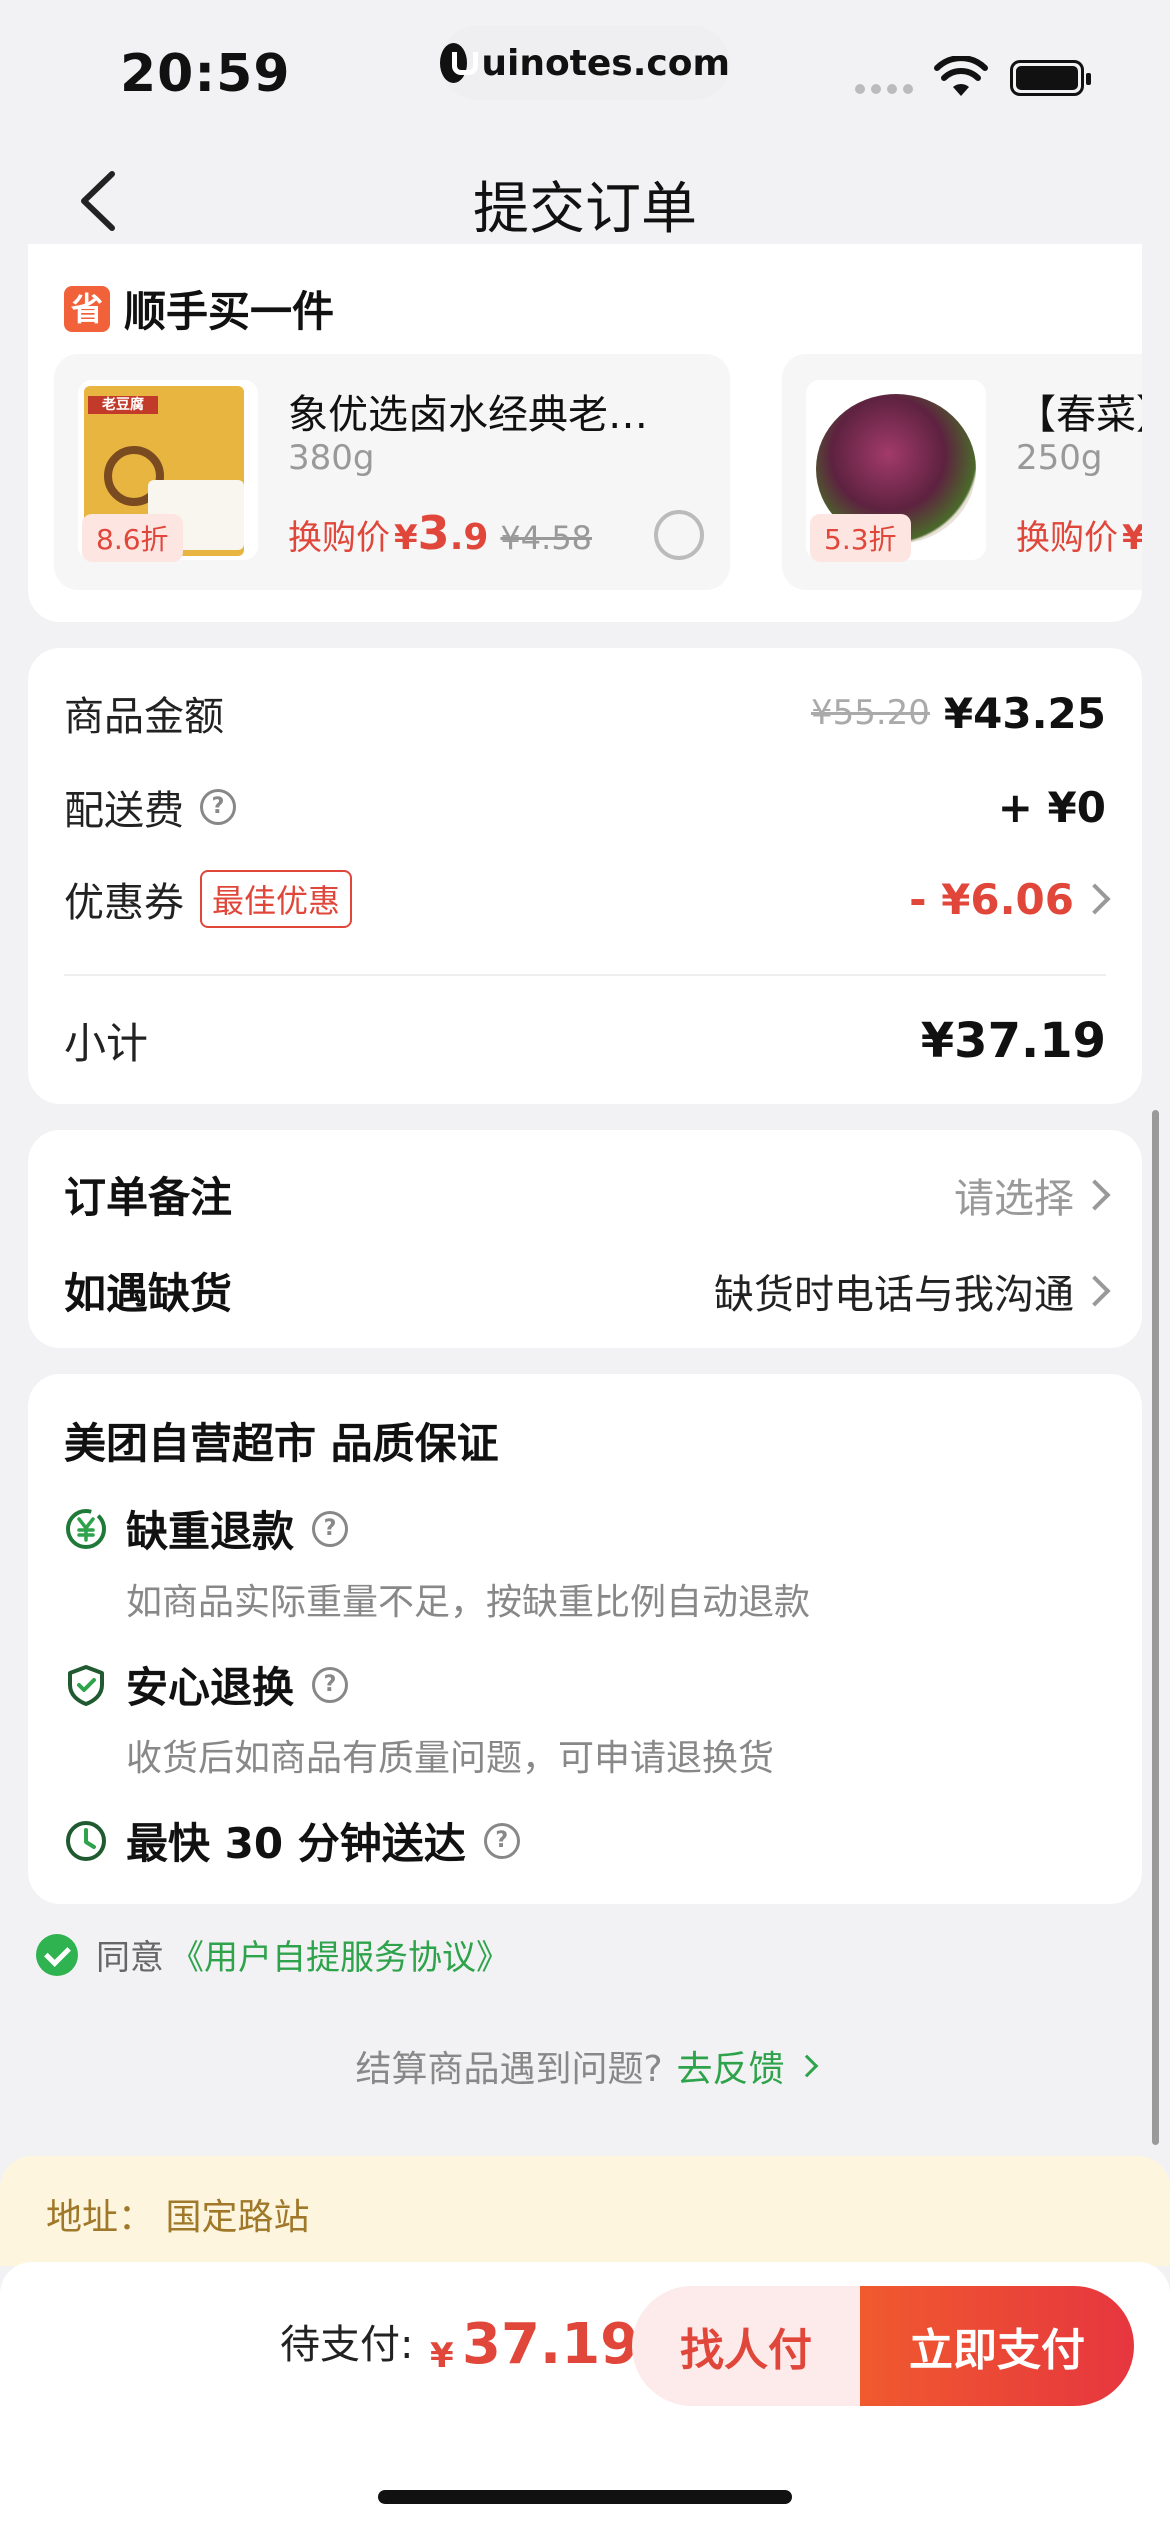 Image resolution: width=1170 pixels, height=2532 pixels. What do you see at coordinates (1014, 1198) in the screenshot?
I see `order-note-value: 请选择` at bounding box center [1014, 1198].